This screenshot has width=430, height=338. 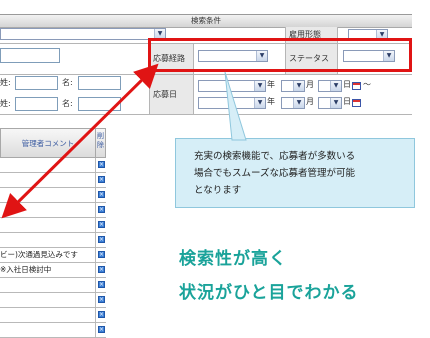 I want to click on callout-pointer, so click(x=235, y=106).